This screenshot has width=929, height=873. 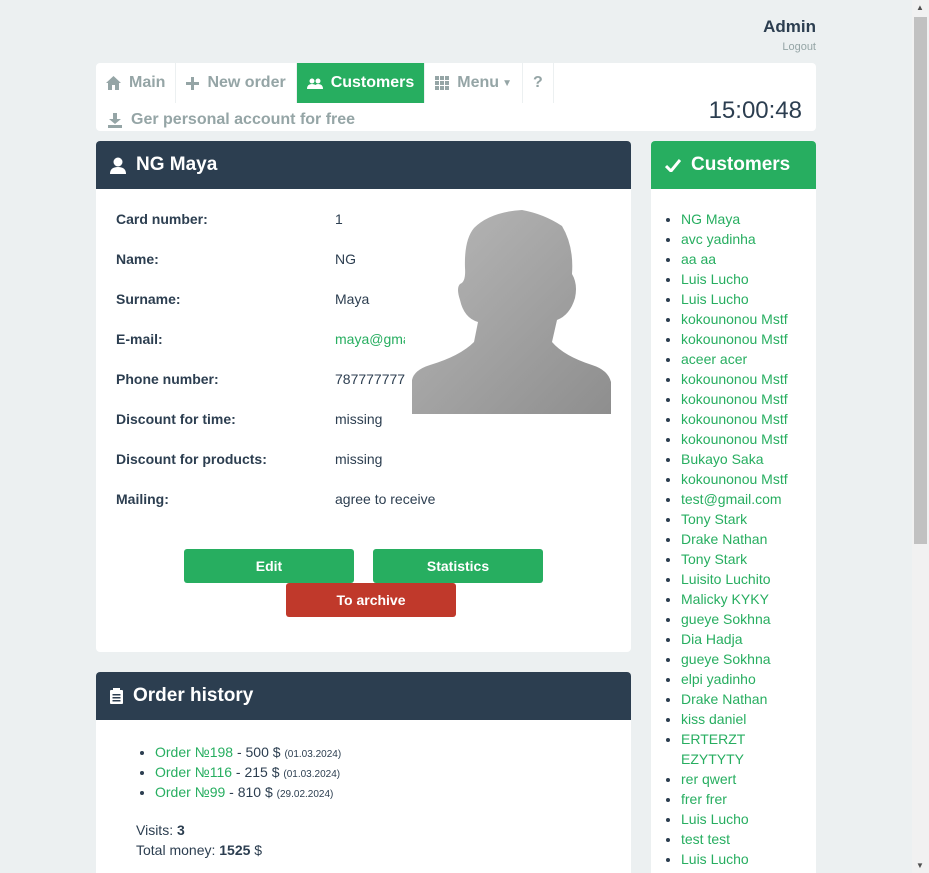 I want to click on customer-link: test@gmail.com, so click(x=731, y=499).